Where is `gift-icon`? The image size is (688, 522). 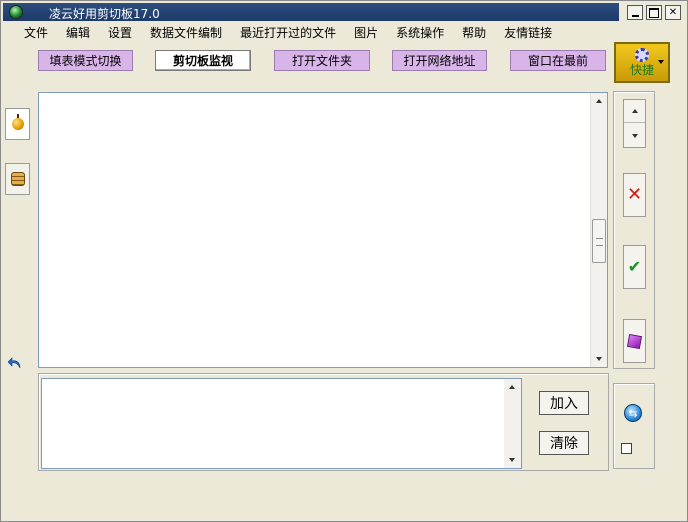 gift-icon is located at coordinates (634, 341).